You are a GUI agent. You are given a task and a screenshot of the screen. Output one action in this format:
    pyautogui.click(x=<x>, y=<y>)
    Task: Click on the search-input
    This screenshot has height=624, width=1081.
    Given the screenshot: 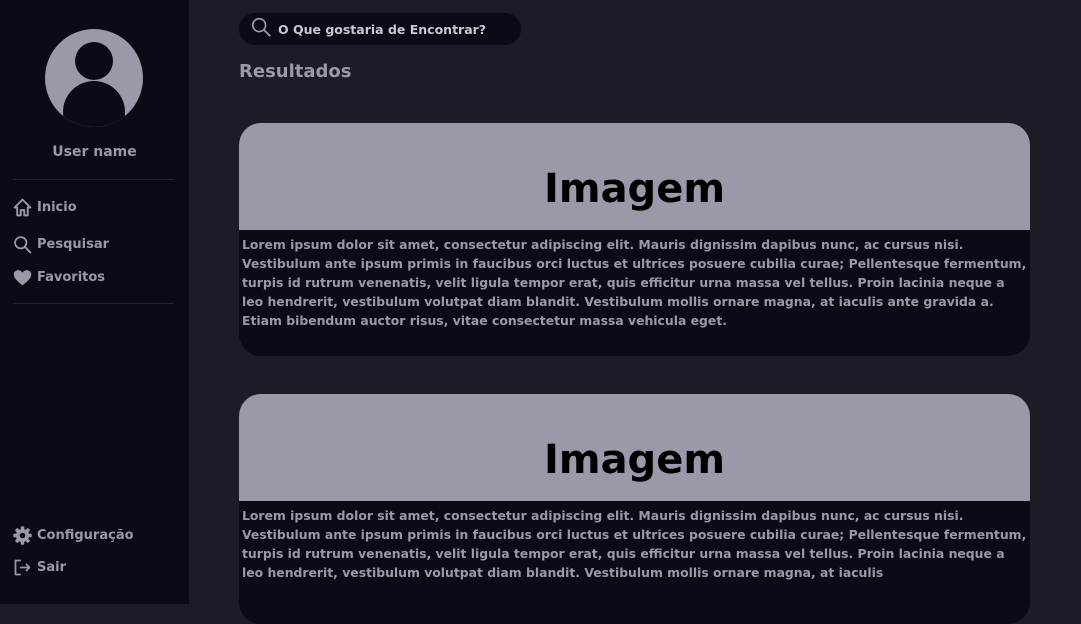 What is the action you would take?
    pyautogui.click(x=395, y=29)
    